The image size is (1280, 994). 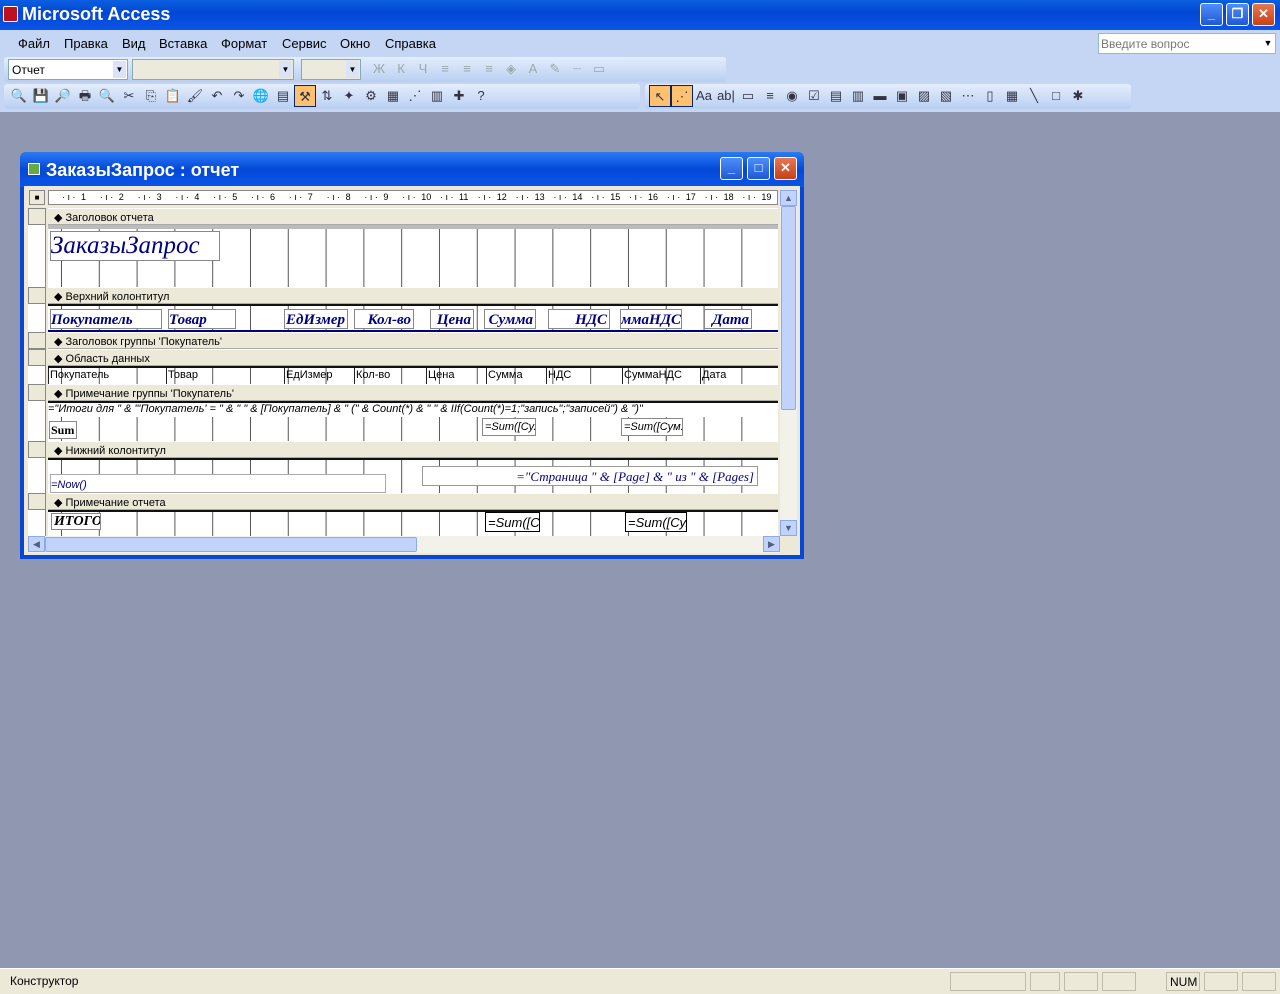 I want to click on column-label: Цена, so click(x=452, y=319).